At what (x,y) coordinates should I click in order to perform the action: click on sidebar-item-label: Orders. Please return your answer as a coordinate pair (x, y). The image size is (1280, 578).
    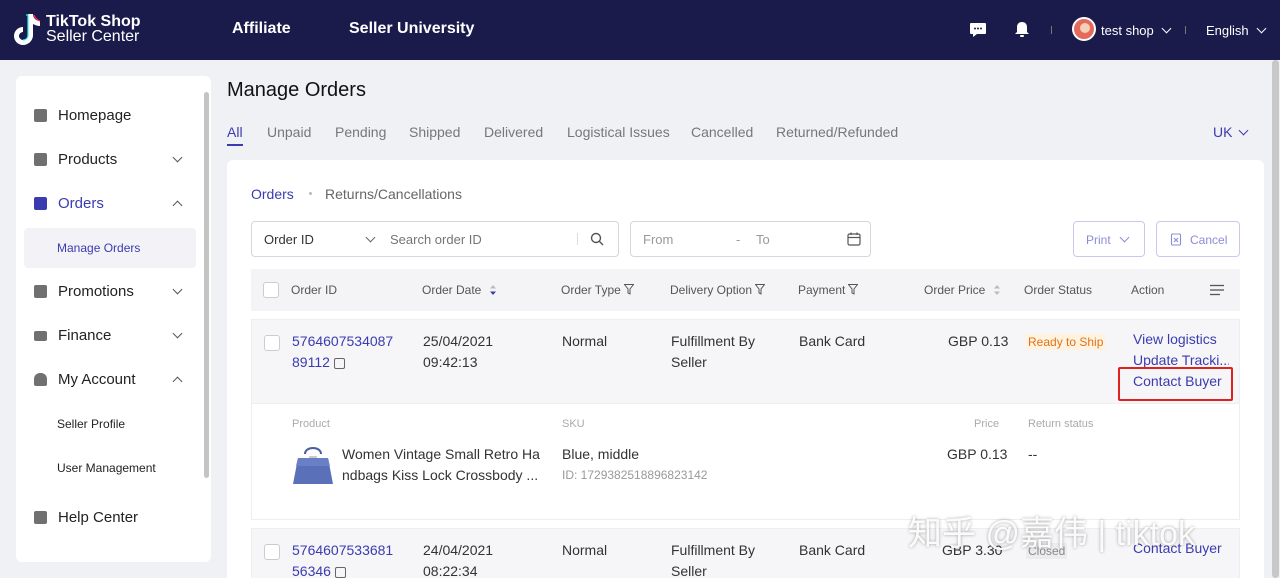
    Looking at the image, I should click on (81, 203).